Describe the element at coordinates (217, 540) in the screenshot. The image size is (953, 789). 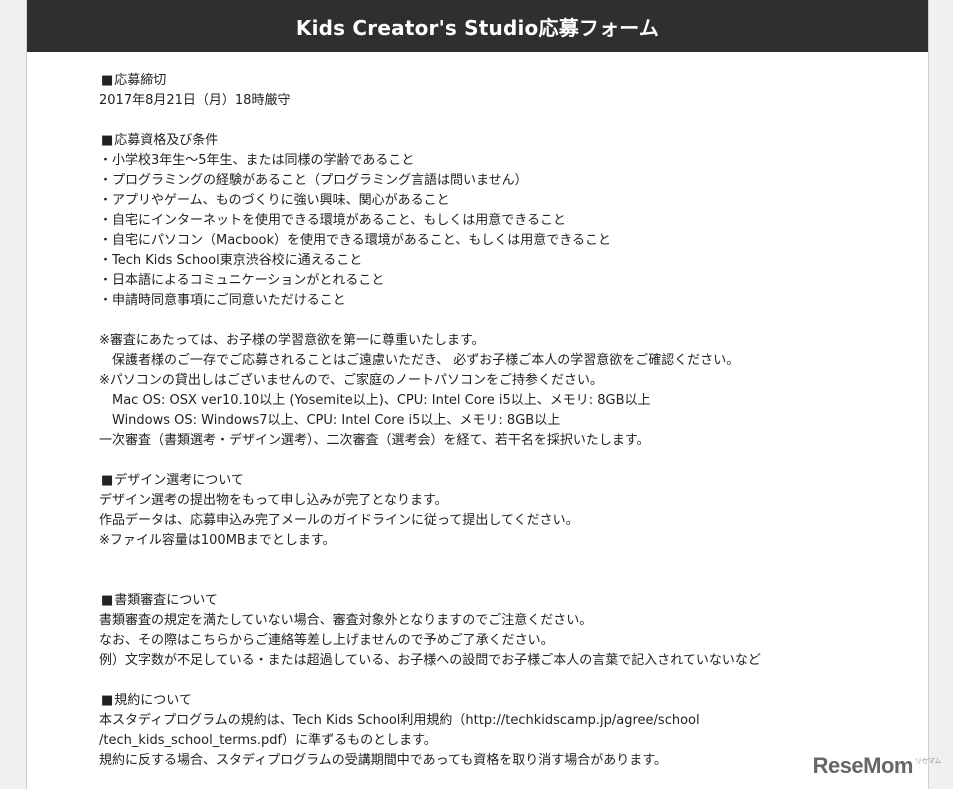
I see `design-line: ※ファイル容量は100MBまでとします。` at that location.